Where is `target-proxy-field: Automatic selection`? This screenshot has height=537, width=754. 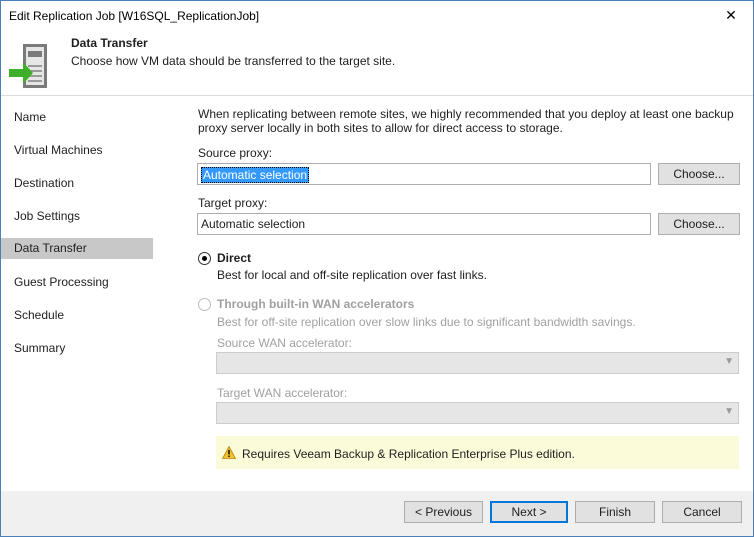
target-proxy-field: Automatic selection is located at coordinates (424, 224).